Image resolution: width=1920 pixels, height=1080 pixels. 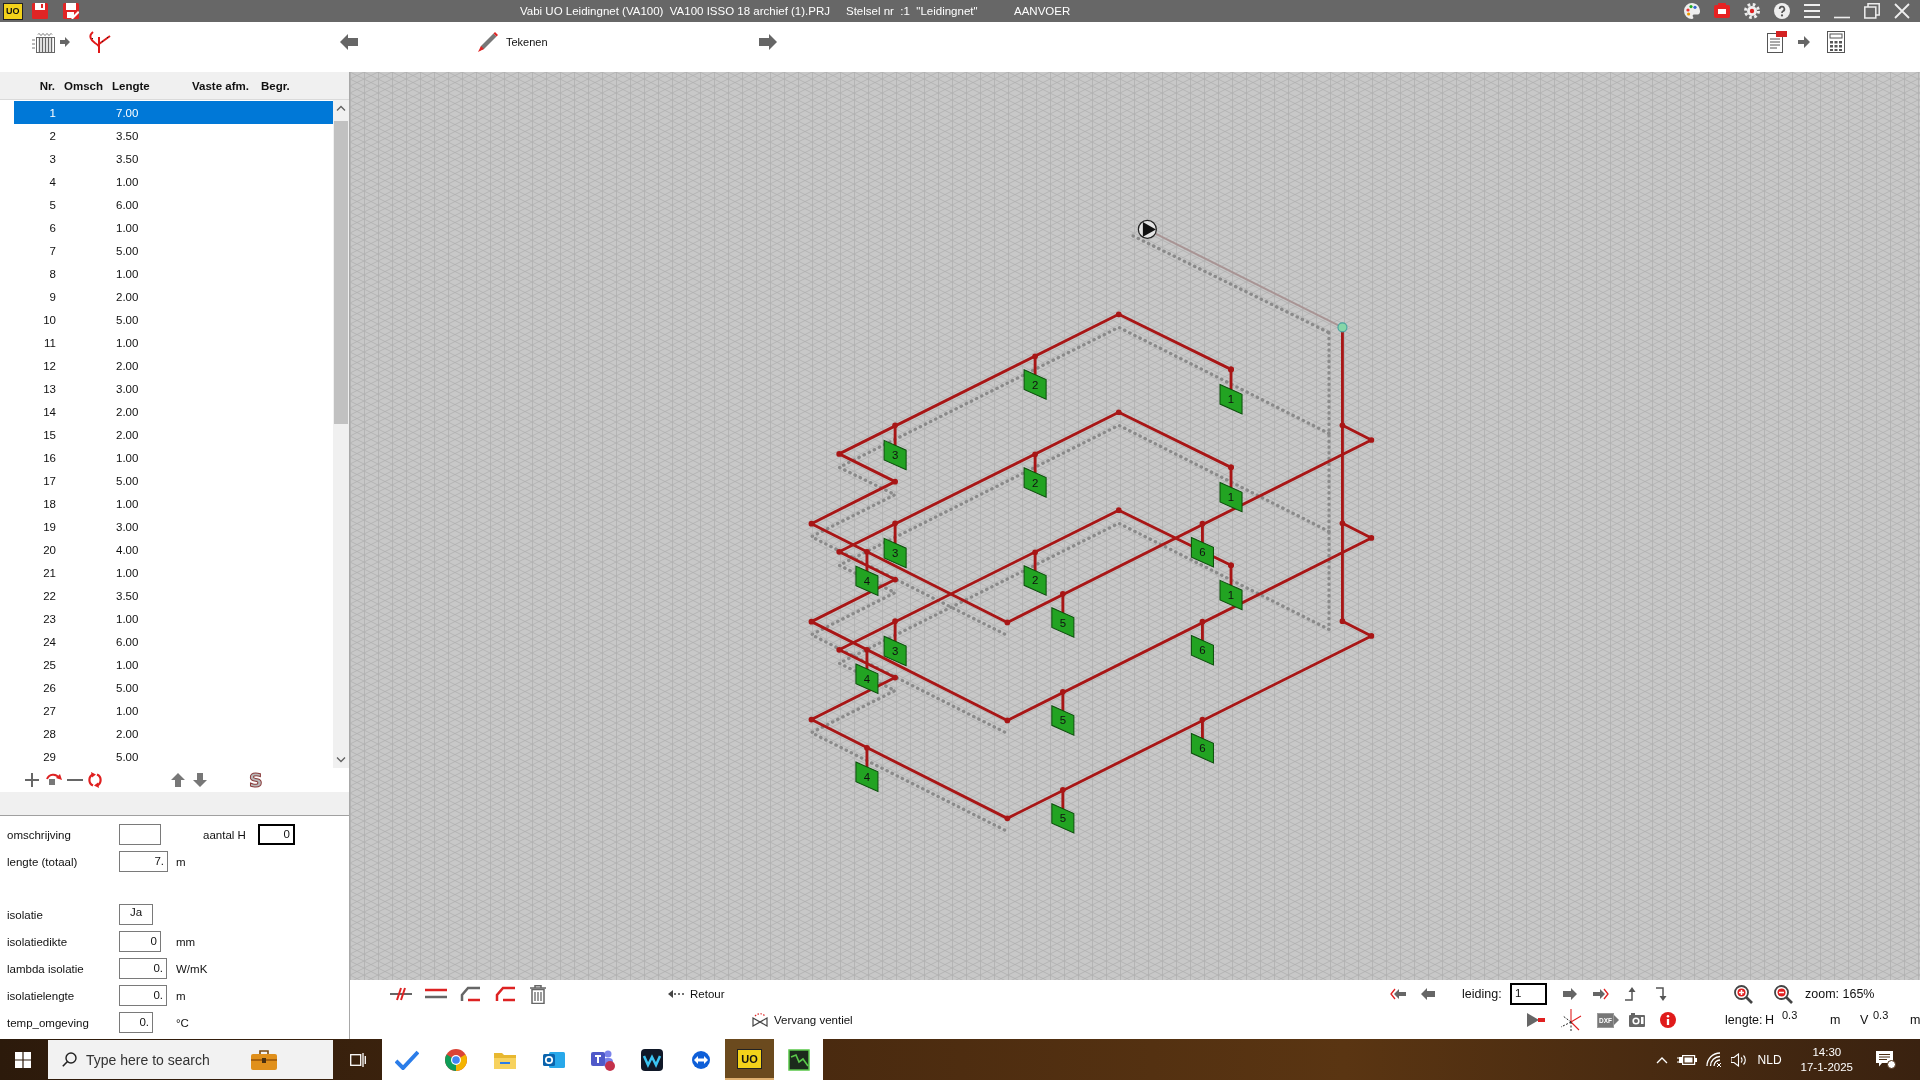 What do you see at coordinates (401, 994) in the screenshot?
I see `break-line-icon` at bounding box center [401, 994].